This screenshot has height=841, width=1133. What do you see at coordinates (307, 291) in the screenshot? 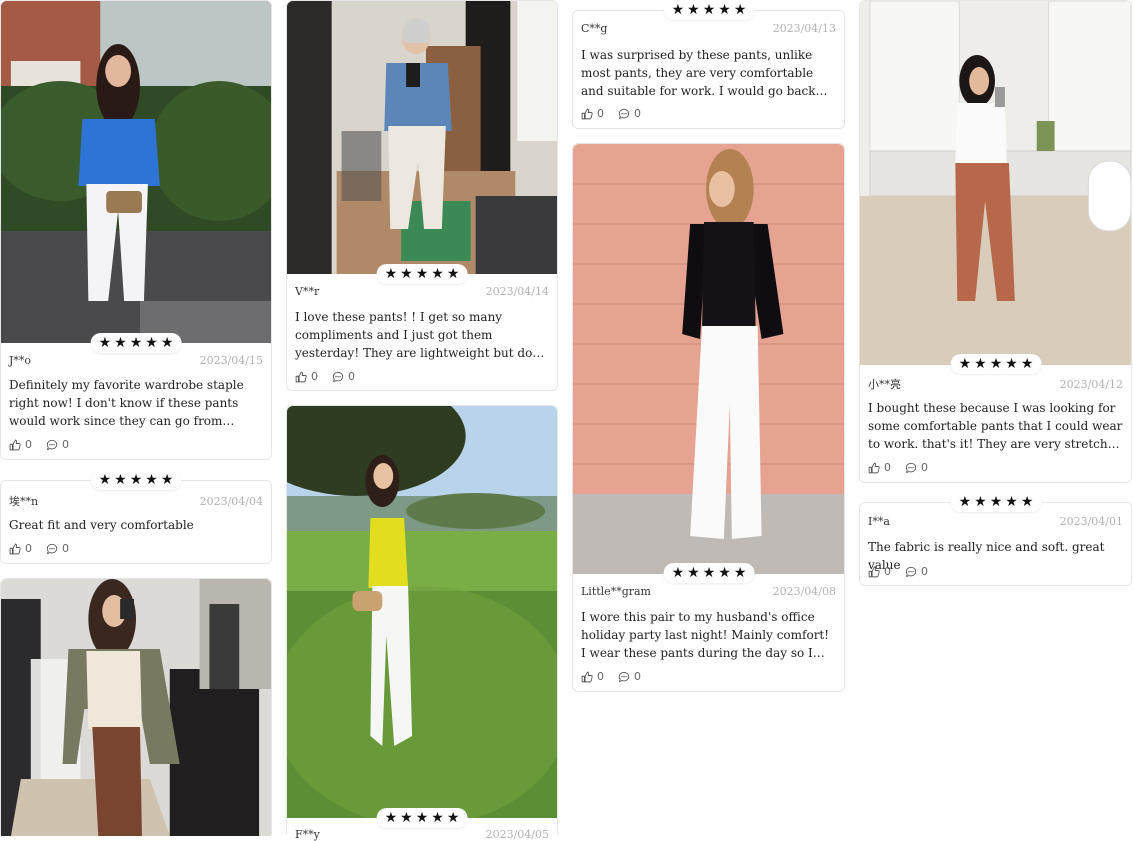
I see `reviewer-name: V**r` at bounding box center [307, 291].